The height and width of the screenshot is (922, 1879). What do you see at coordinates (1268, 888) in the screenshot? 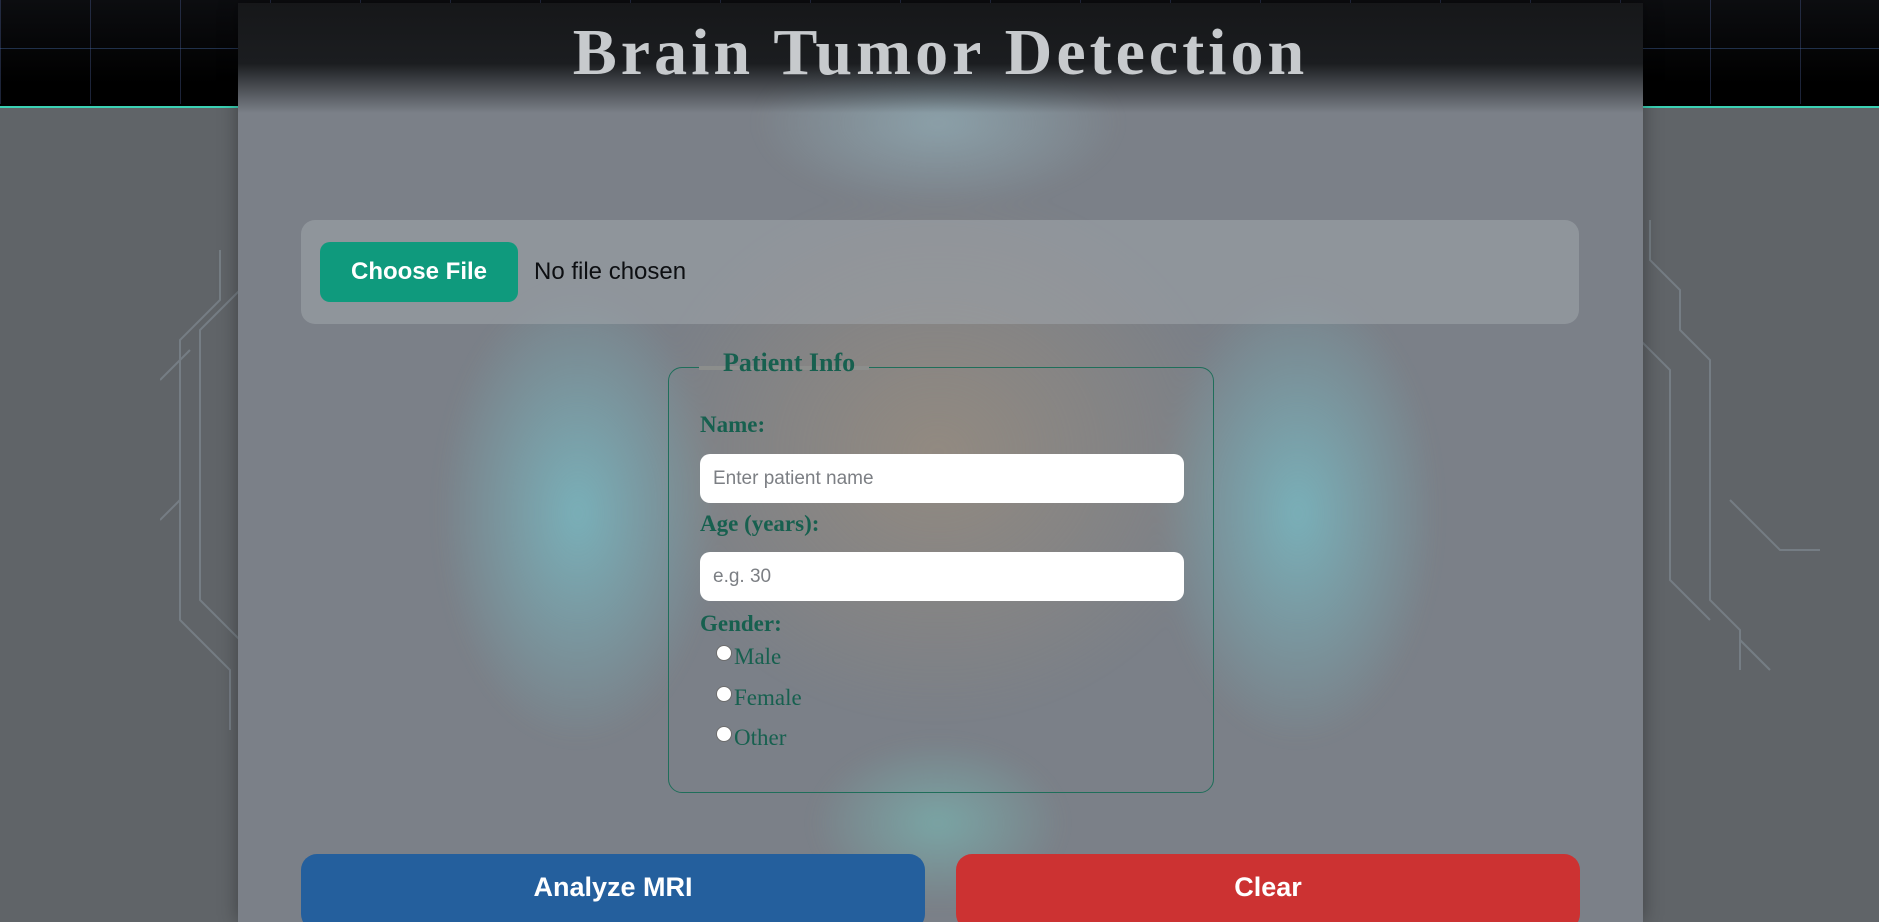
I see `clear-button: Clear` at bounding box center [1268, 888].